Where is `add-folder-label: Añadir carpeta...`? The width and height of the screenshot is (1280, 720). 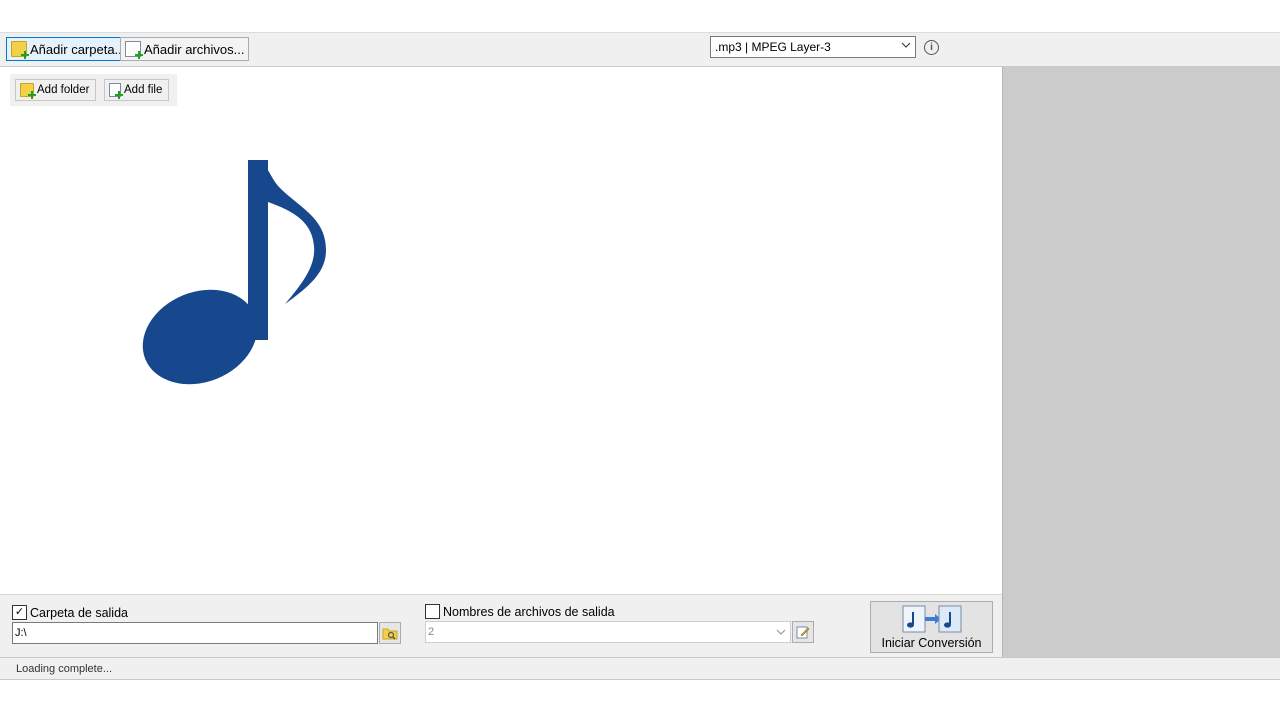 add-folder-label: Añadir carpeta... is located at coordinates (78, 49).